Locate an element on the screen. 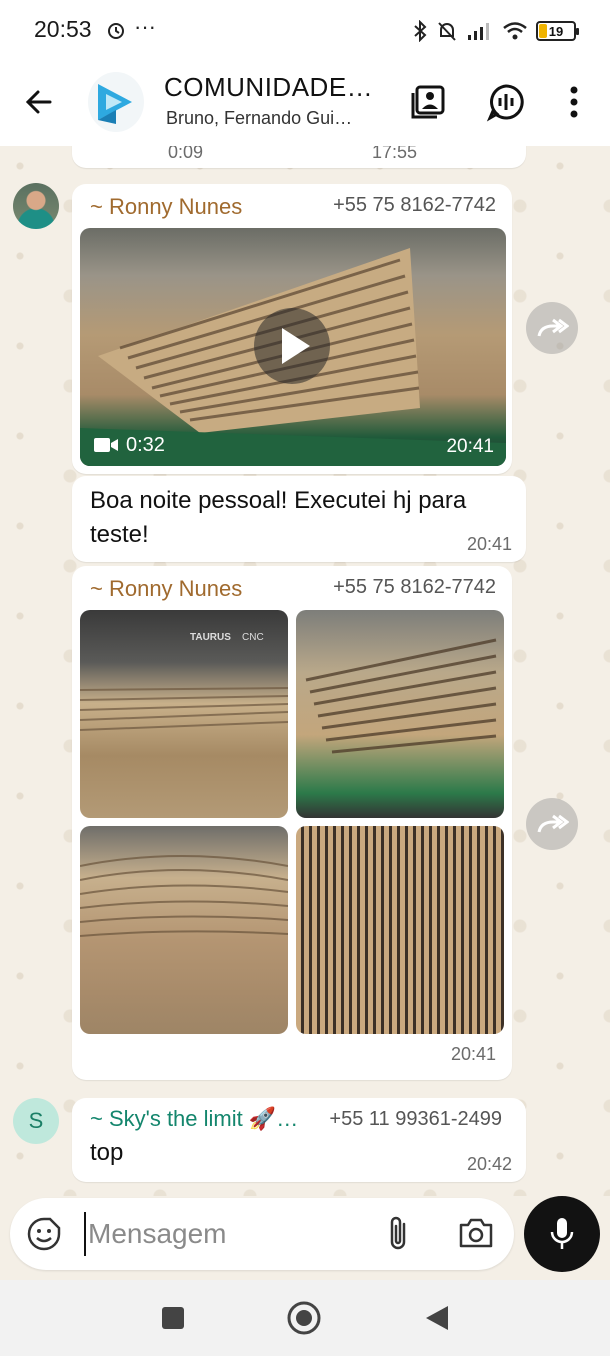 This screenshot has height=1356, width=610. status-right-icons: 19 is located at coordinates (495, 31).